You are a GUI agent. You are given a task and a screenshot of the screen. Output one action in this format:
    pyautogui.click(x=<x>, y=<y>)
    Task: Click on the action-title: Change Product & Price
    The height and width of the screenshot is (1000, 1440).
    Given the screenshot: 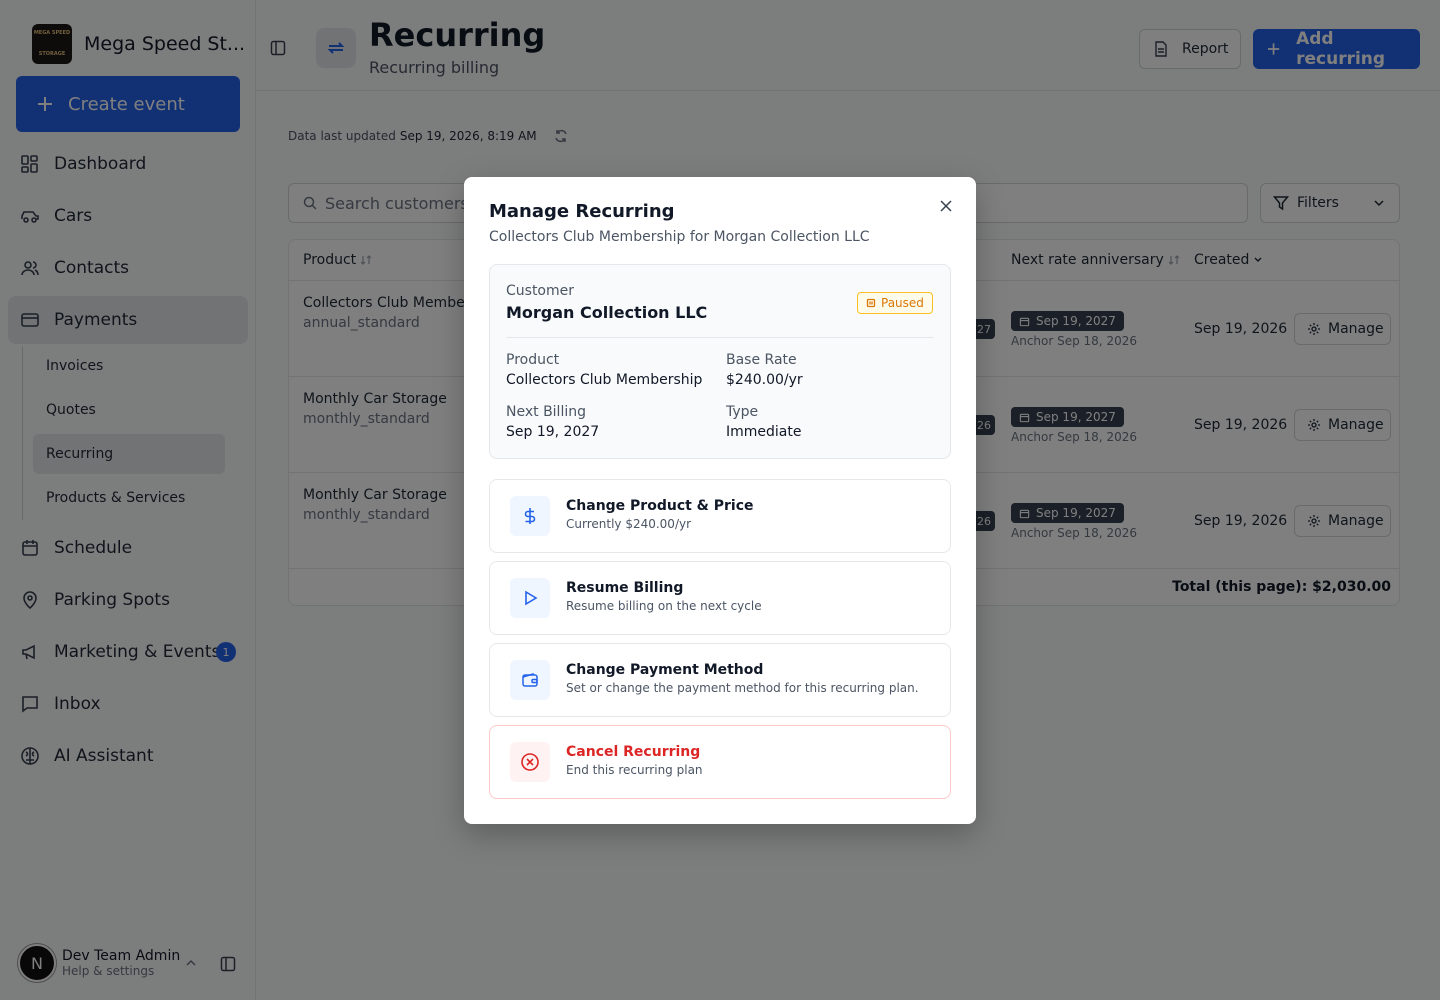 What is the action you would take?
    pyautogui.click(x=660, y=506)
    